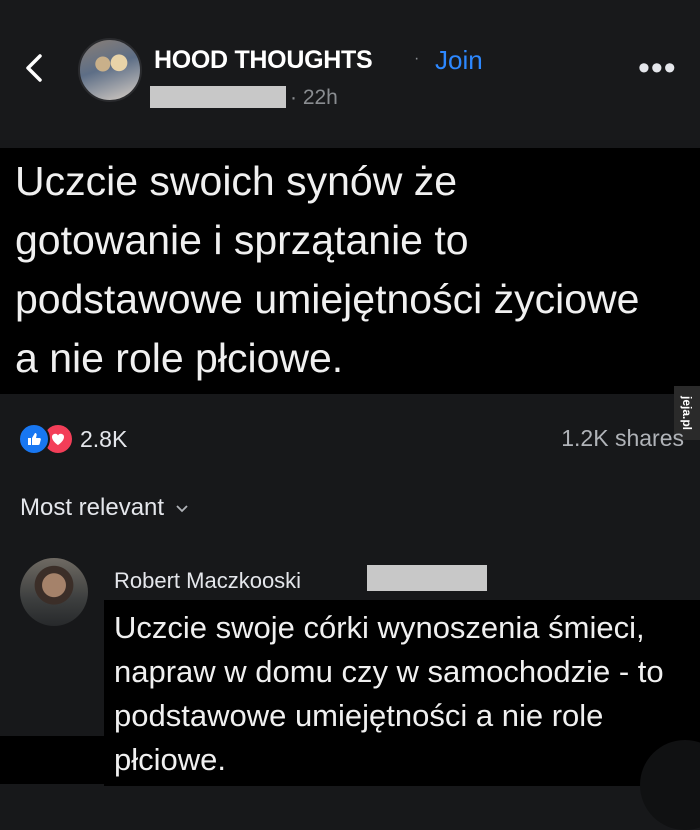 The width and height of the screenshot is (700, 830). Describe the element at coordinates (263, 60) in the screenshot. I see `group-name: HOOD THOUGHTS` at that location.